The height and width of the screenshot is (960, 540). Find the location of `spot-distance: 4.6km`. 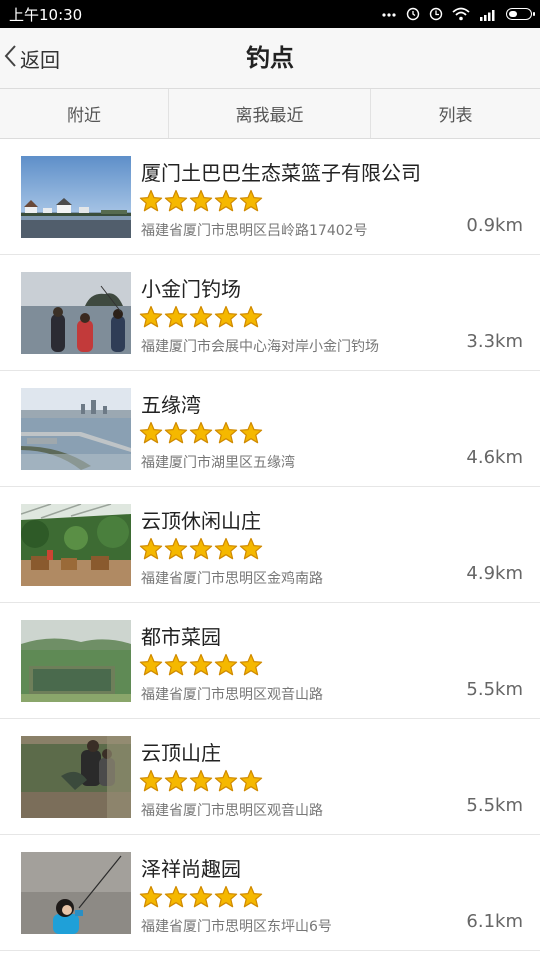

spot-distance: 4.6km is located at coordinates (494, 457).